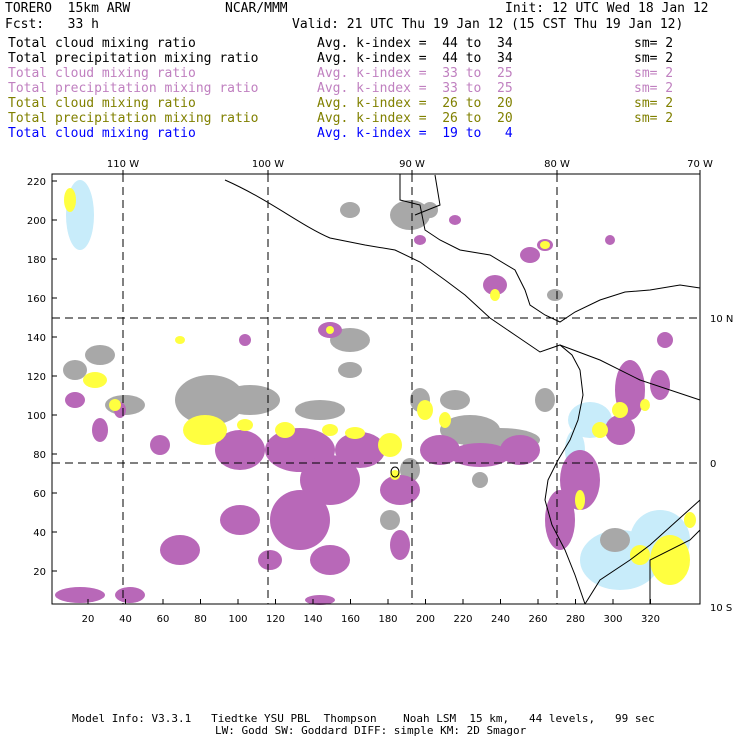 This screenshot has height=740, width=740. Describe the element at coordinates (39, 494) in the screenshot. I see `left-axis-label: 60` at that location.